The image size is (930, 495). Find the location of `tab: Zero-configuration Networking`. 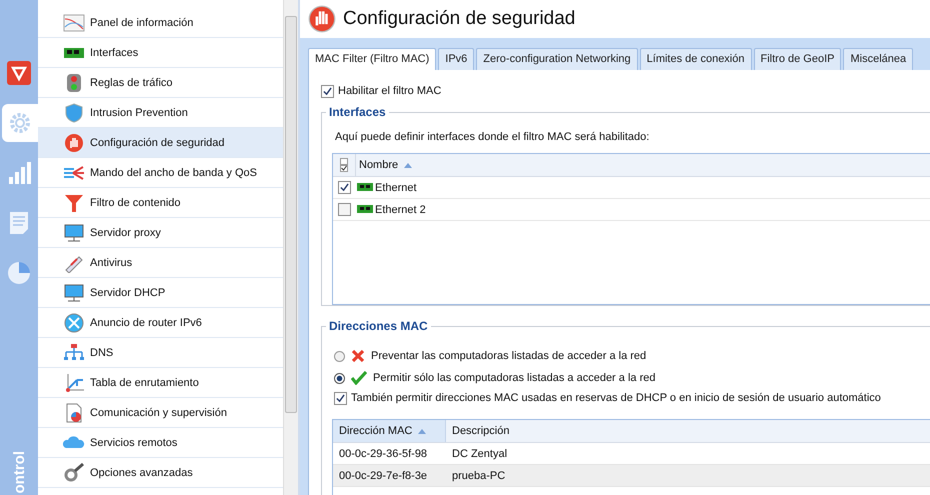

tab: Zero-configuration Networking is located at coordinates (557, 59).